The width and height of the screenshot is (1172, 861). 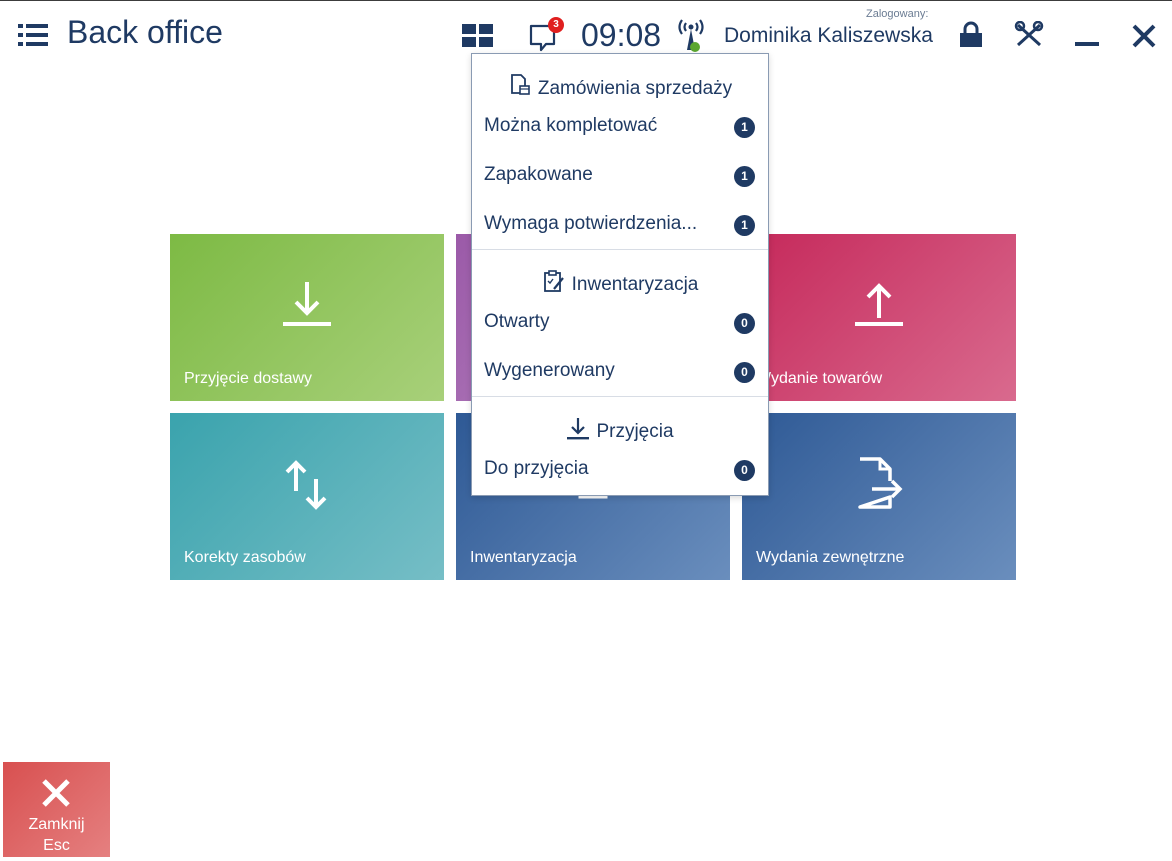 I want to click on section-header-inventory: Inwentaryzacja, so click(x=620, y=282).